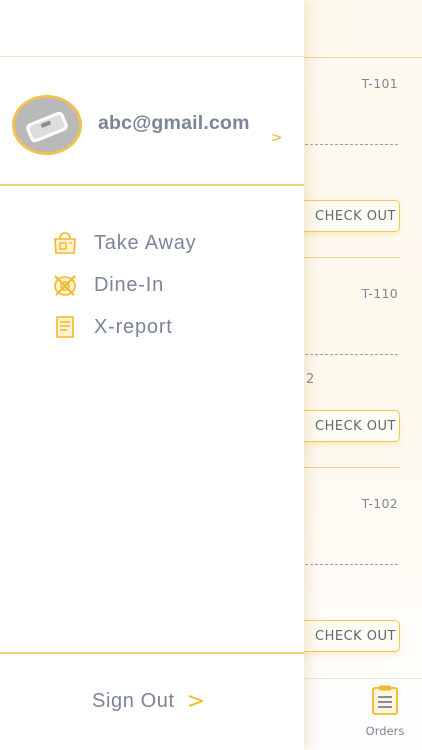 This screenshot has height=750, width=422. I want to click on menu-item-label: X-report, so click(133, 326).